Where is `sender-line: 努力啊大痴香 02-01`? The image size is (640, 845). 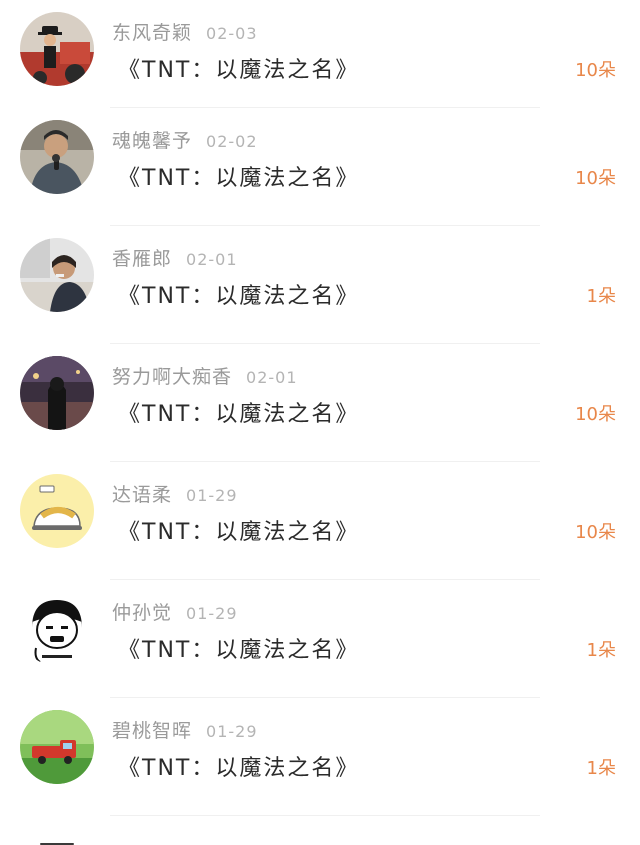 sender-line: 努力啊大痴香 02-01 is located at coordinates (205, 375).